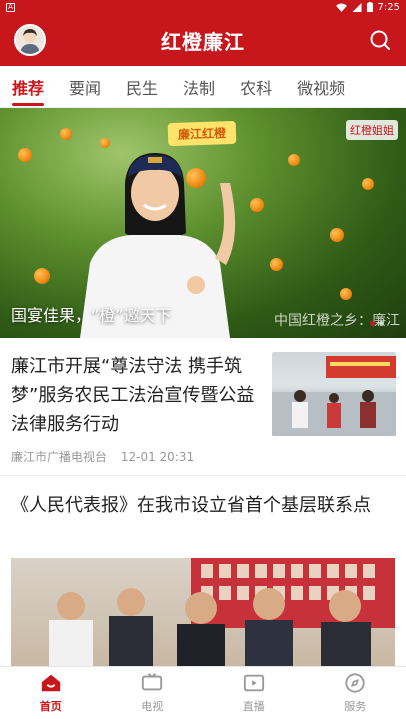  Describe the element at coordinates (256, 87) in the screenshot. I see `tab-agriculture: 农科` at that location.